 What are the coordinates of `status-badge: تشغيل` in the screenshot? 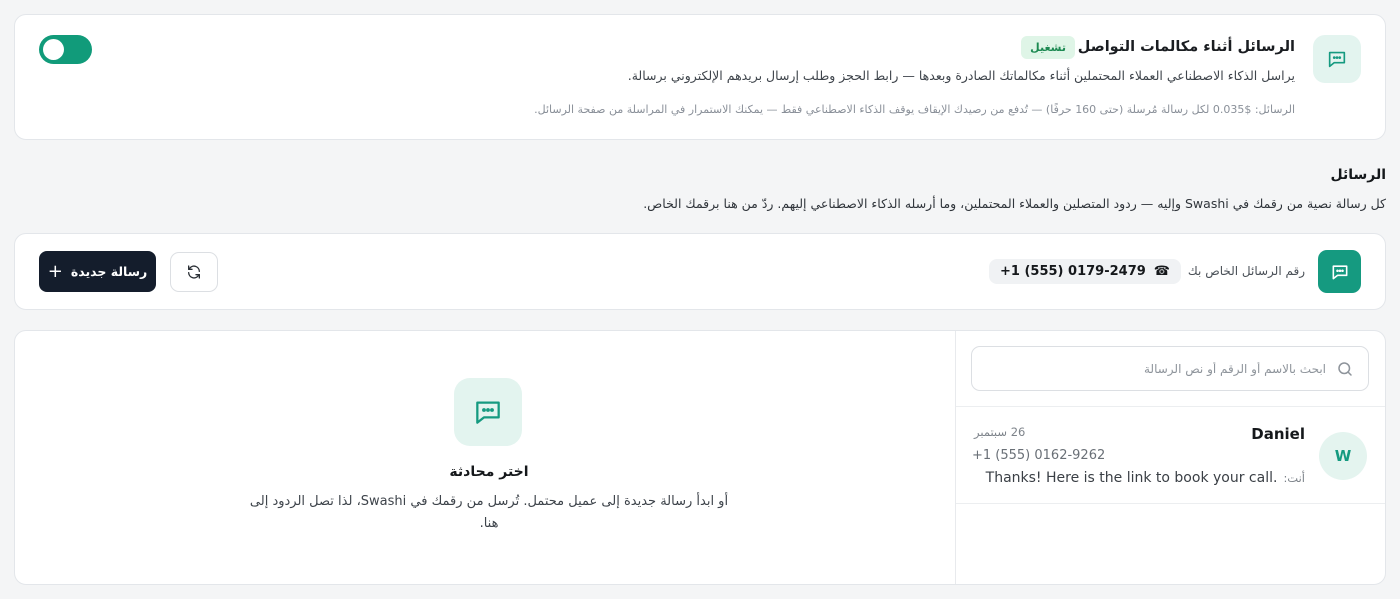 It's located at (1048, 47).